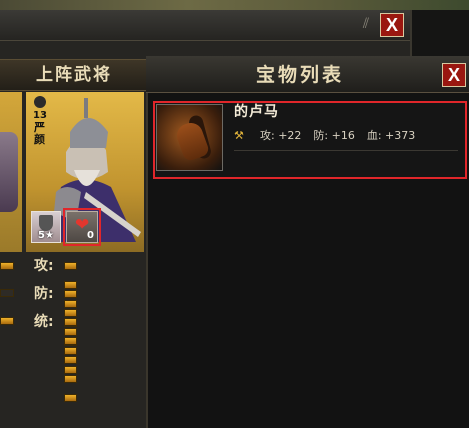  I want to click on treasure-list-close-button: X, so click(454, 75).